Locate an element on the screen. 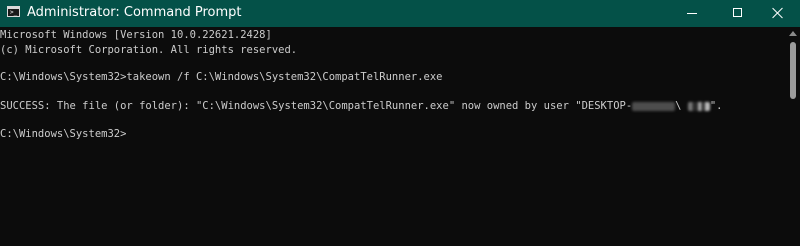 The width and height of the screenshot is (800, 246). redacted-computer-name is located at coordinates (654, 106).